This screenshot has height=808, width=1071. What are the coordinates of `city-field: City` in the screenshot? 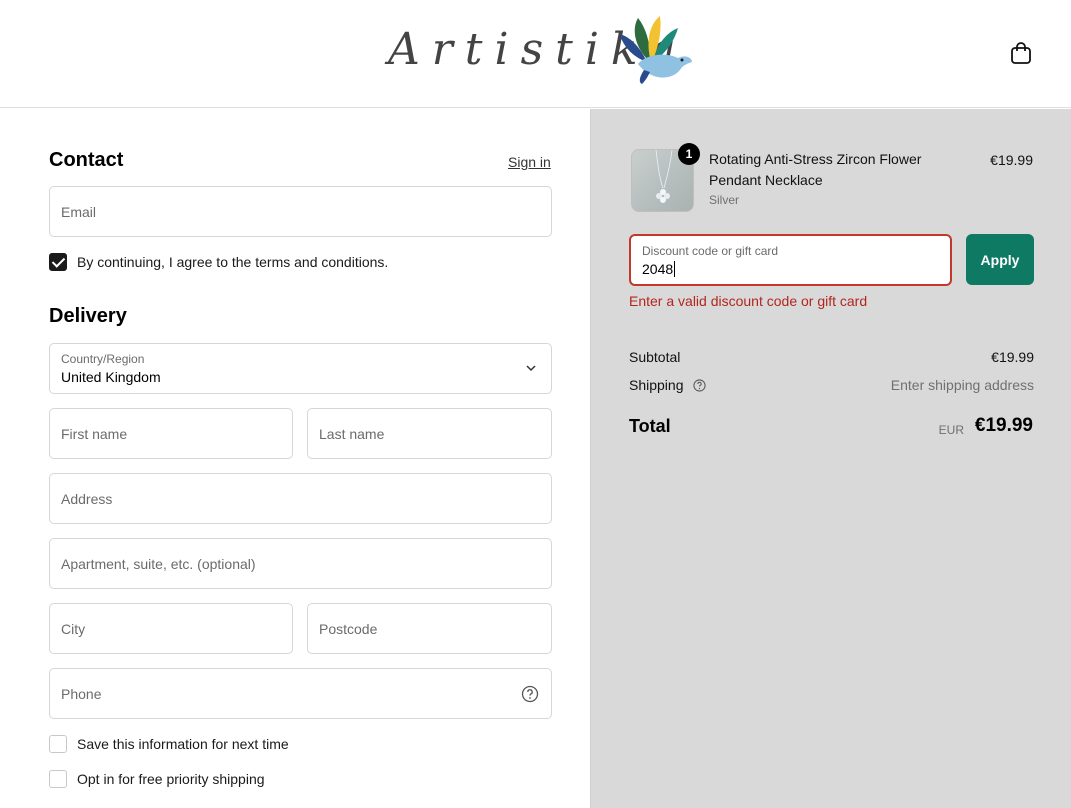 It's located at (171, 628).